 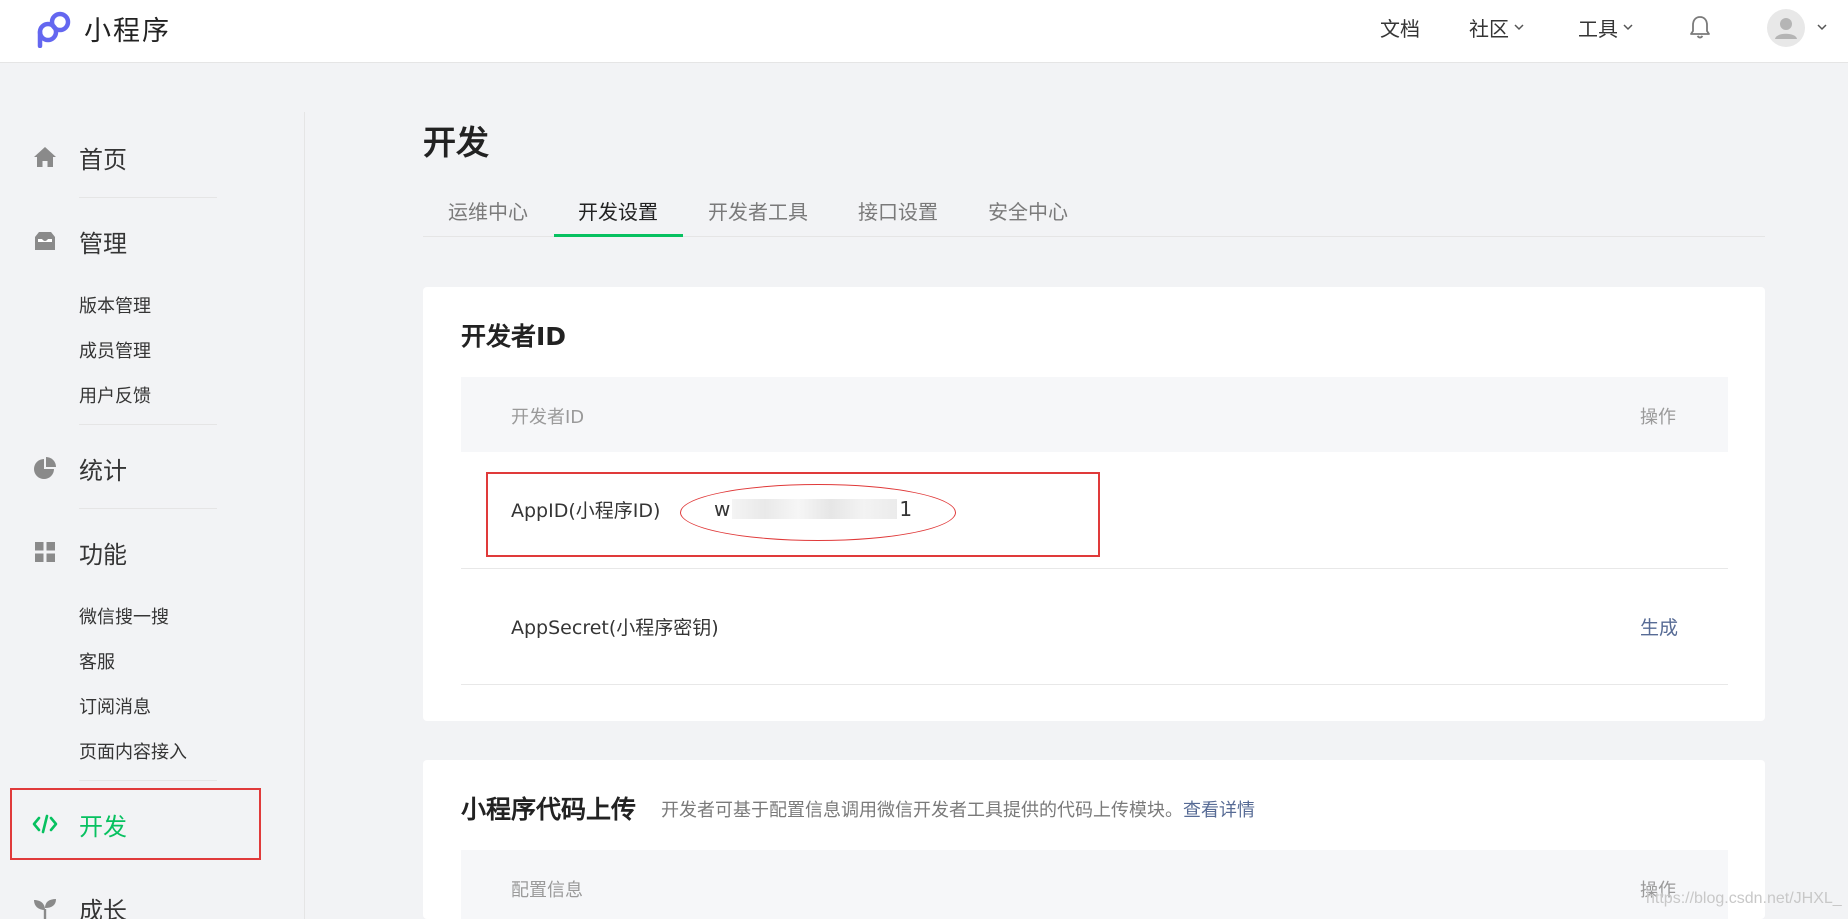 I want to click on tab-dev-settings: 开发设置, so click(x=618, y=210).